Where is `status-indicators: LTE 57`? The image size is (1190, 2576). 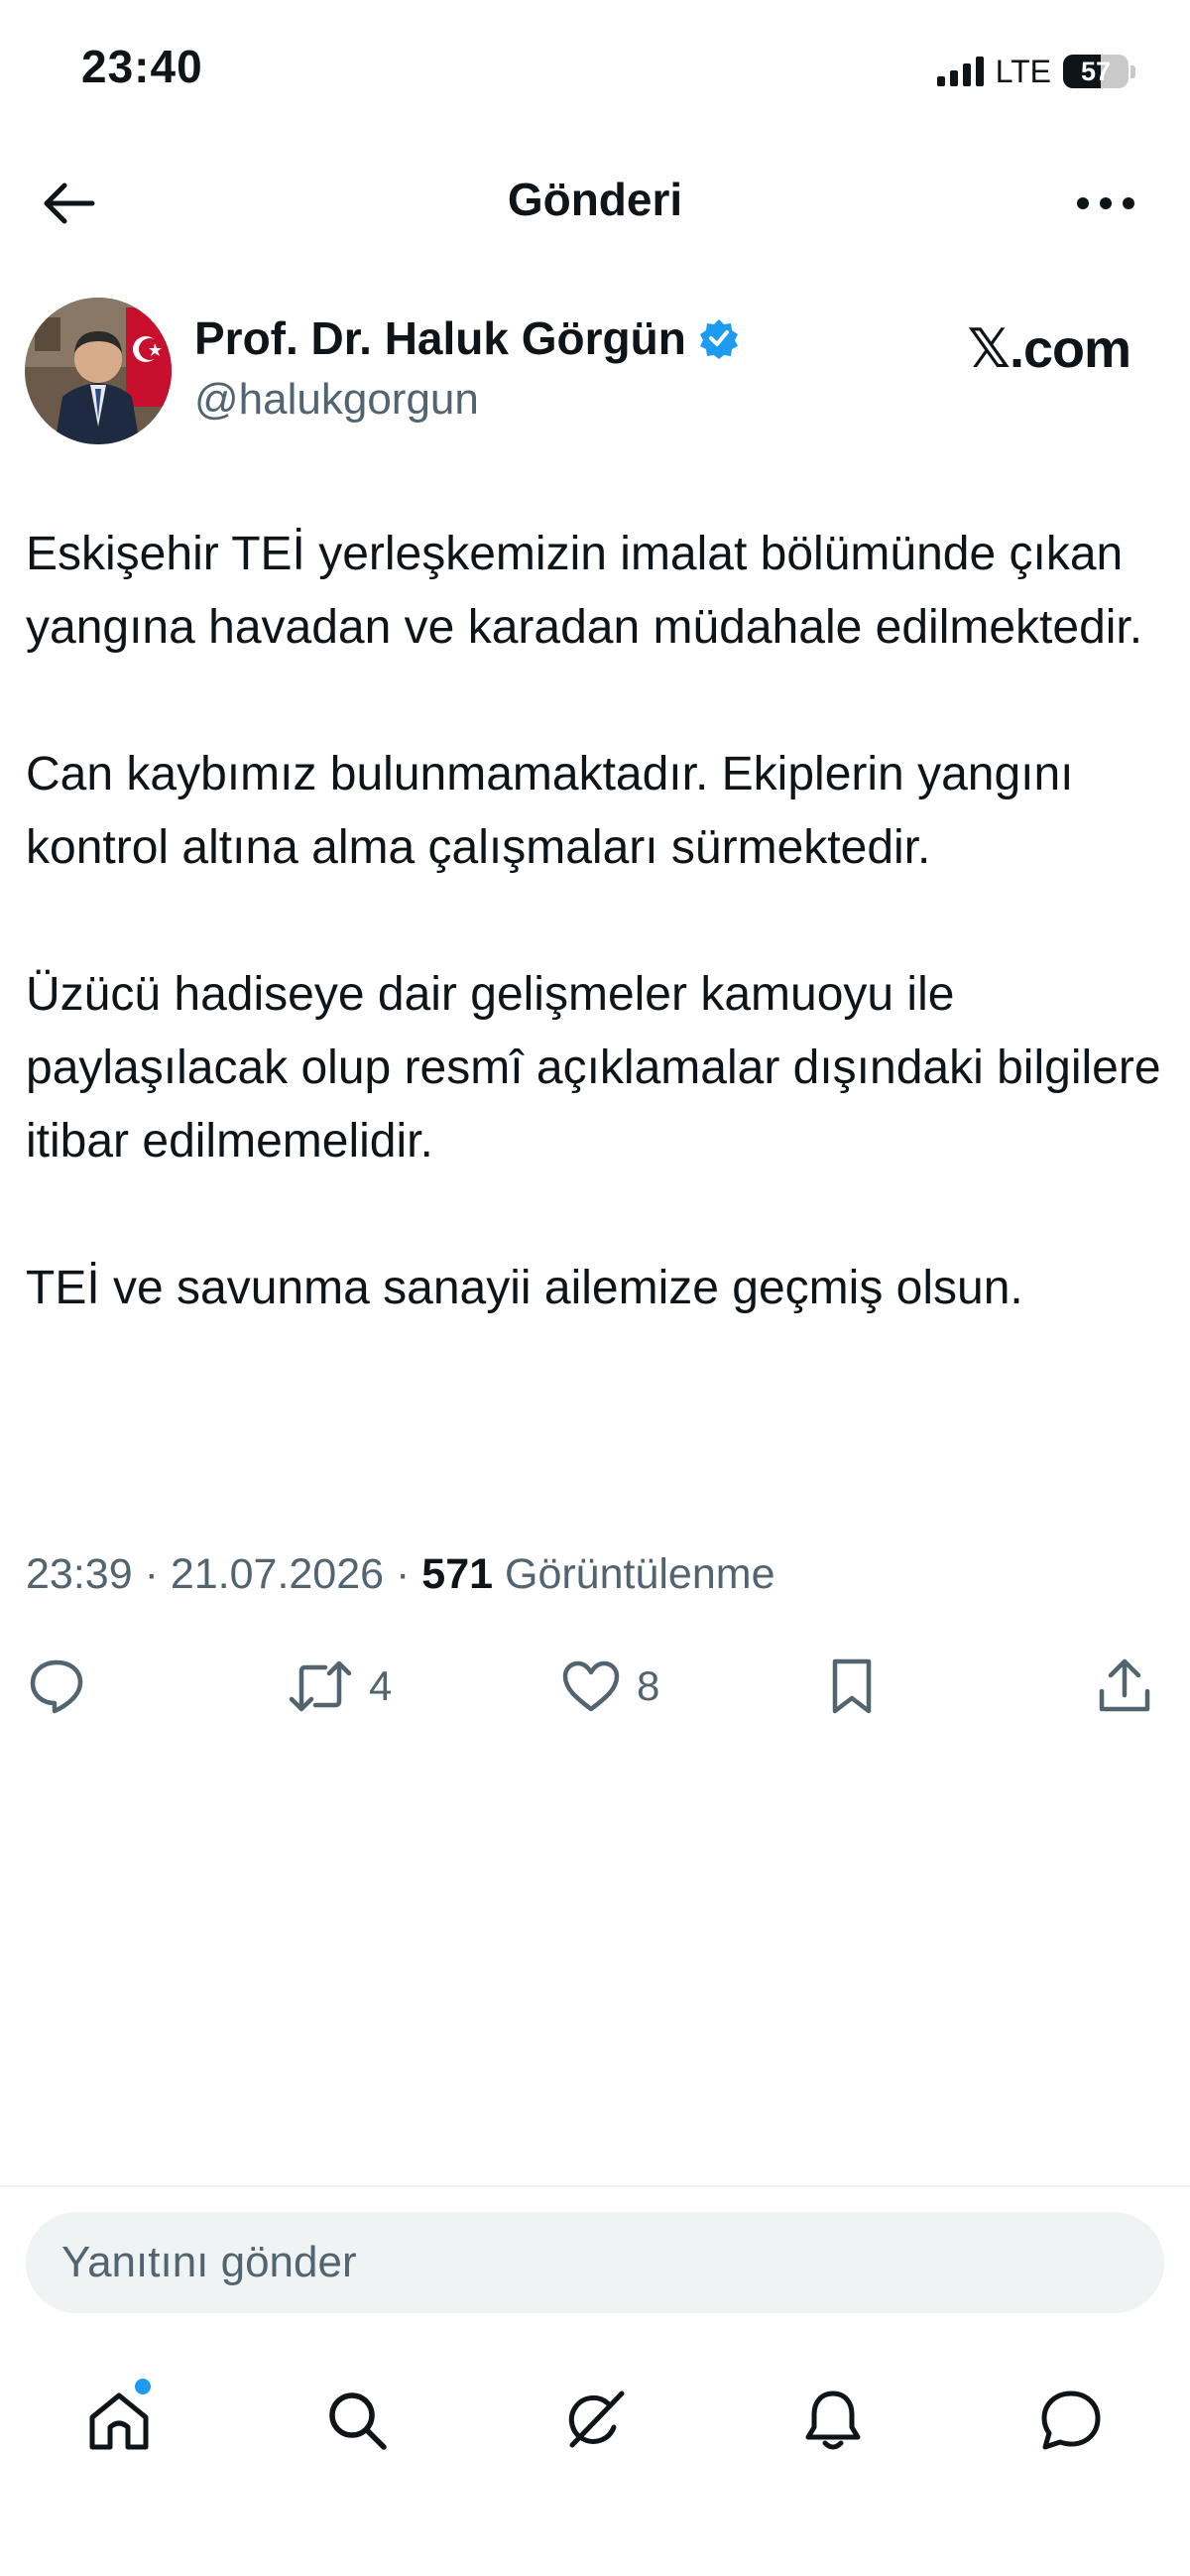
status-indicators: LTE 57 is located at coordinates (1035, 71).